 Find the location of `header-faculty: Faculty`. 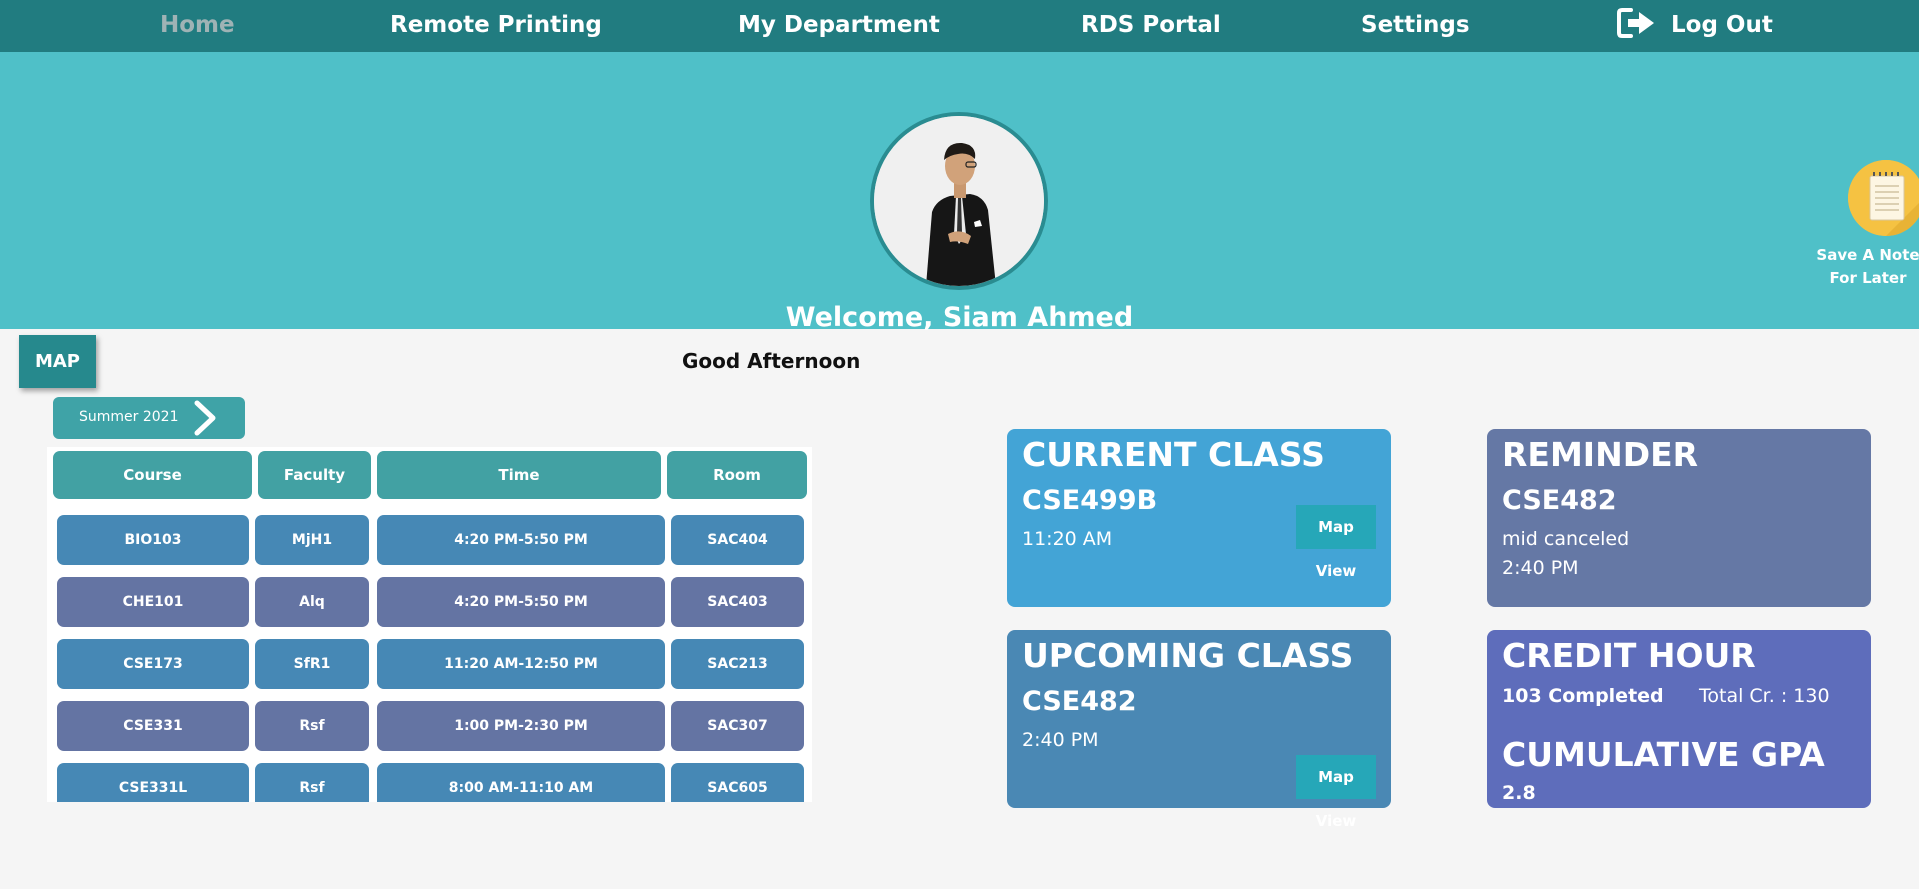

header-faculty: Faculty is located at coordinates (314, 475).